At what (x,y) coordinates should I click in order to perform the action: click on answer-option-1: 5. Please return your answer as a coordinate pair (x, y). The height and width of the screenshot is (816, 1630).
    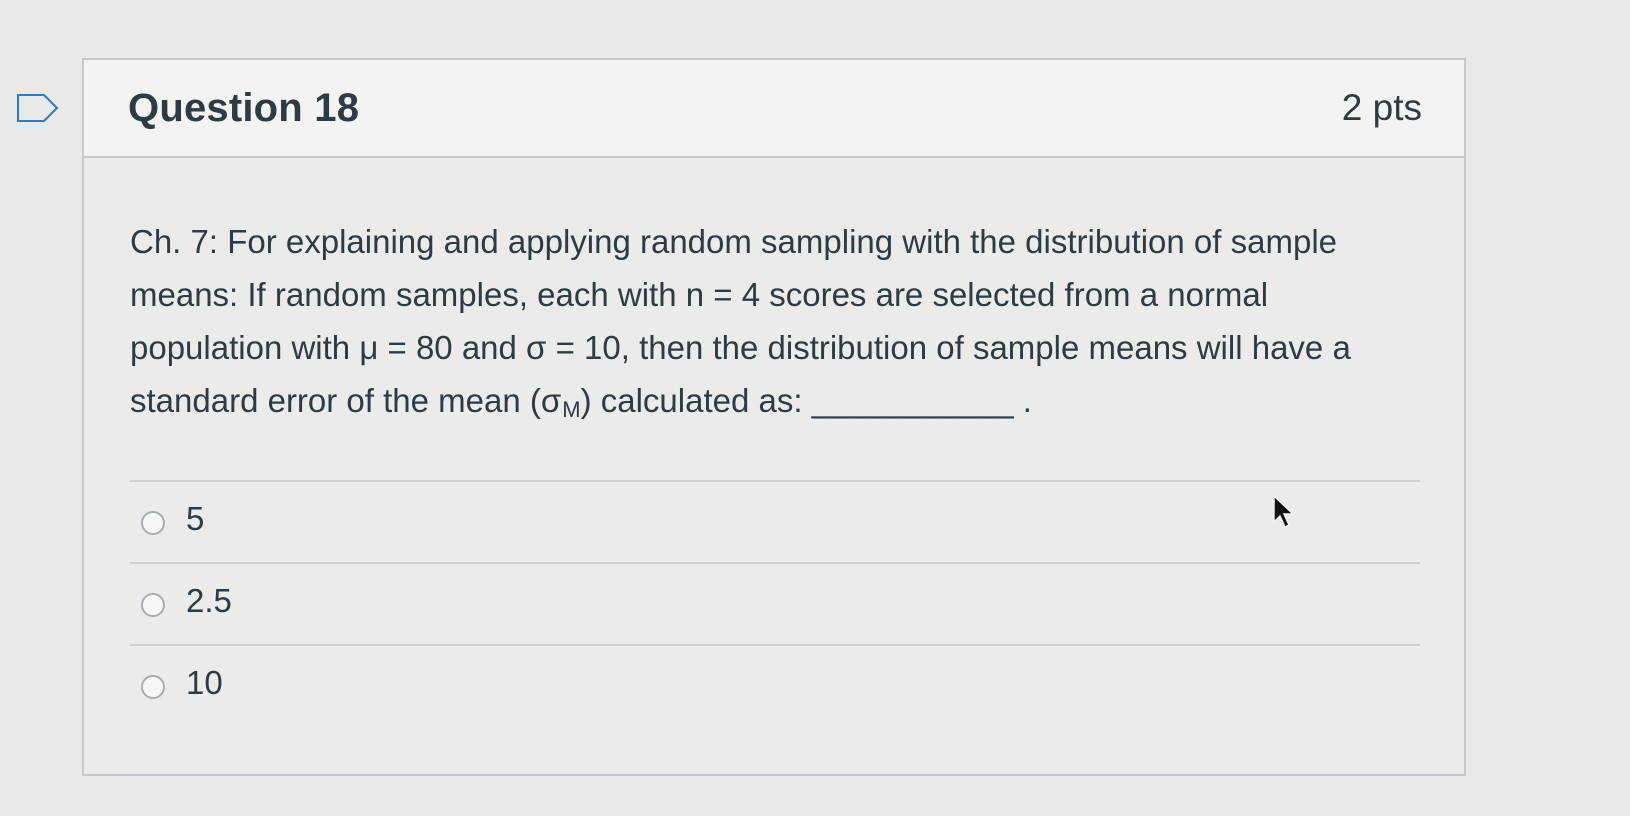
    Looking at the image, I should click on (775, 521).